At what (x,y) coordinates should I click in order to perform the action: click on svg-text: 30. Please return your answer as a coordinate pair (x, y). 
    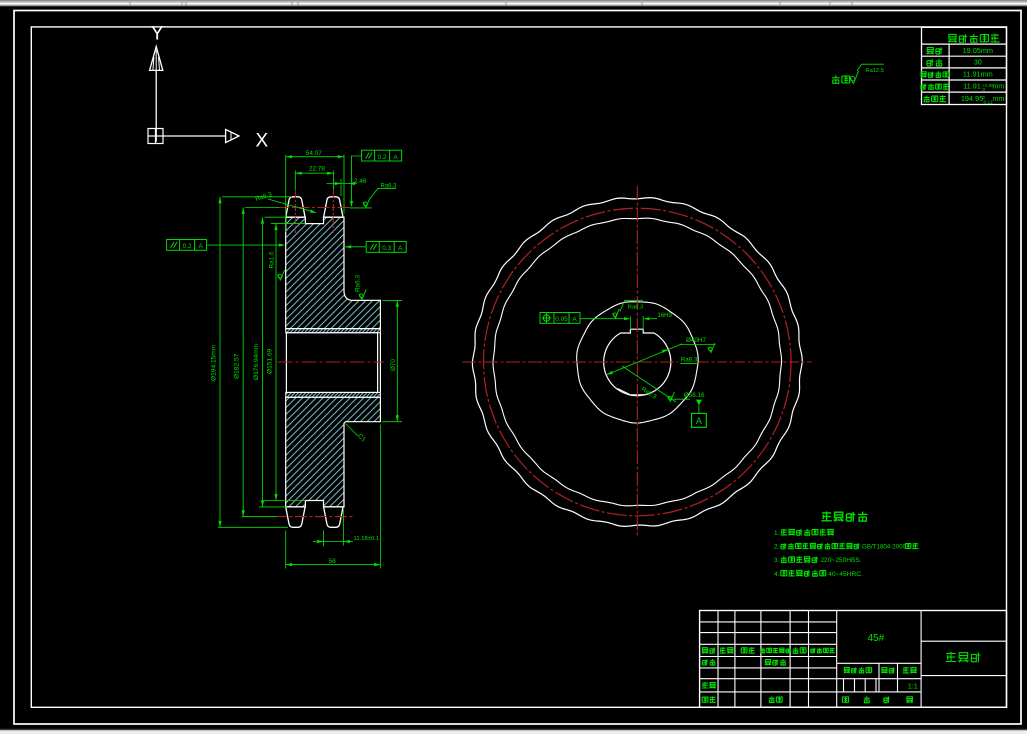
    Looking at the image, I should click on (978, 62).